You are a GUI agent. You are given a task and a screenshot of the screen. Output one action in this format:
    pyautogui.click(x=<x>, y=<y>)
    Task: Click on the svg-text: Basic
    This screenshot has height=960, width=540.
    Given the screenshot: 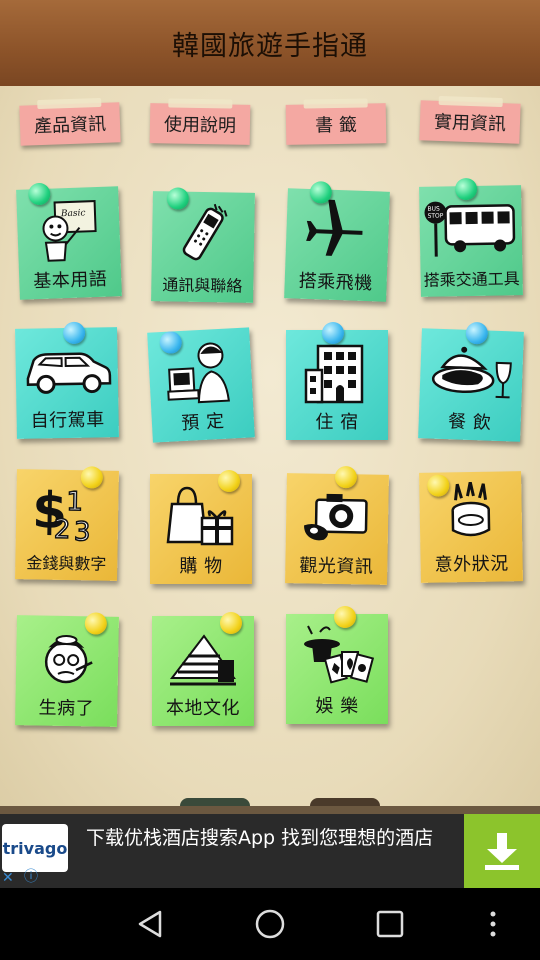 What is the action you would take?
    pyautogui.click(x=73, y=213)
    